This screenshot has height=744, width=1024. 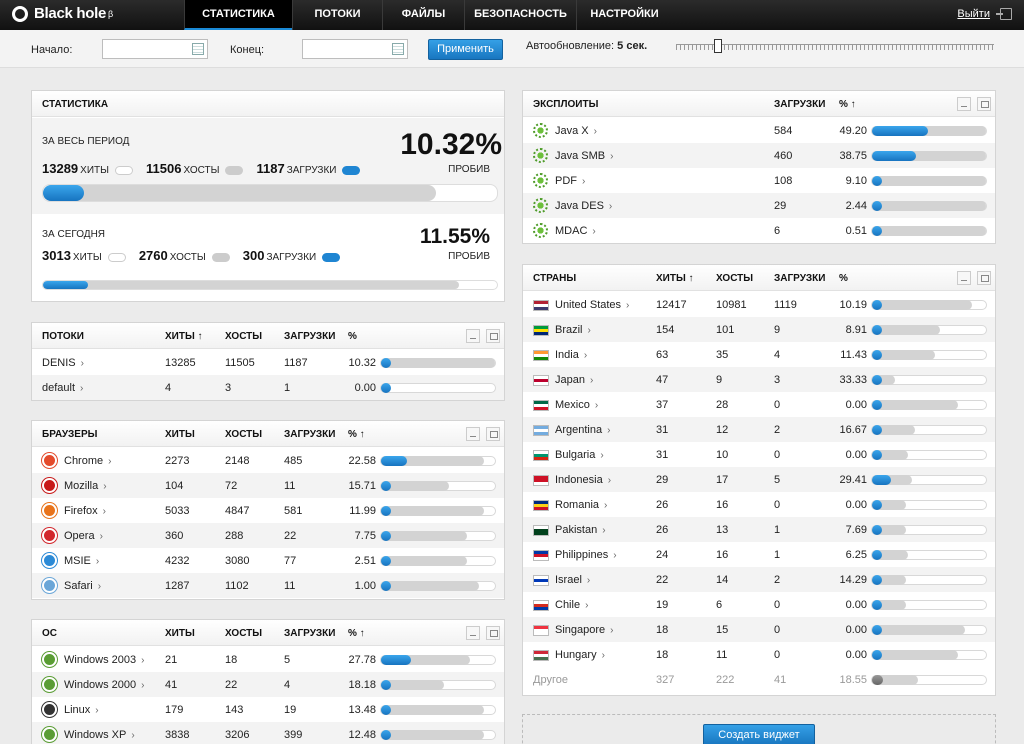 I want to click on table-row: Mexico › 37 28 0 0.00, so click(x=759, y=404).